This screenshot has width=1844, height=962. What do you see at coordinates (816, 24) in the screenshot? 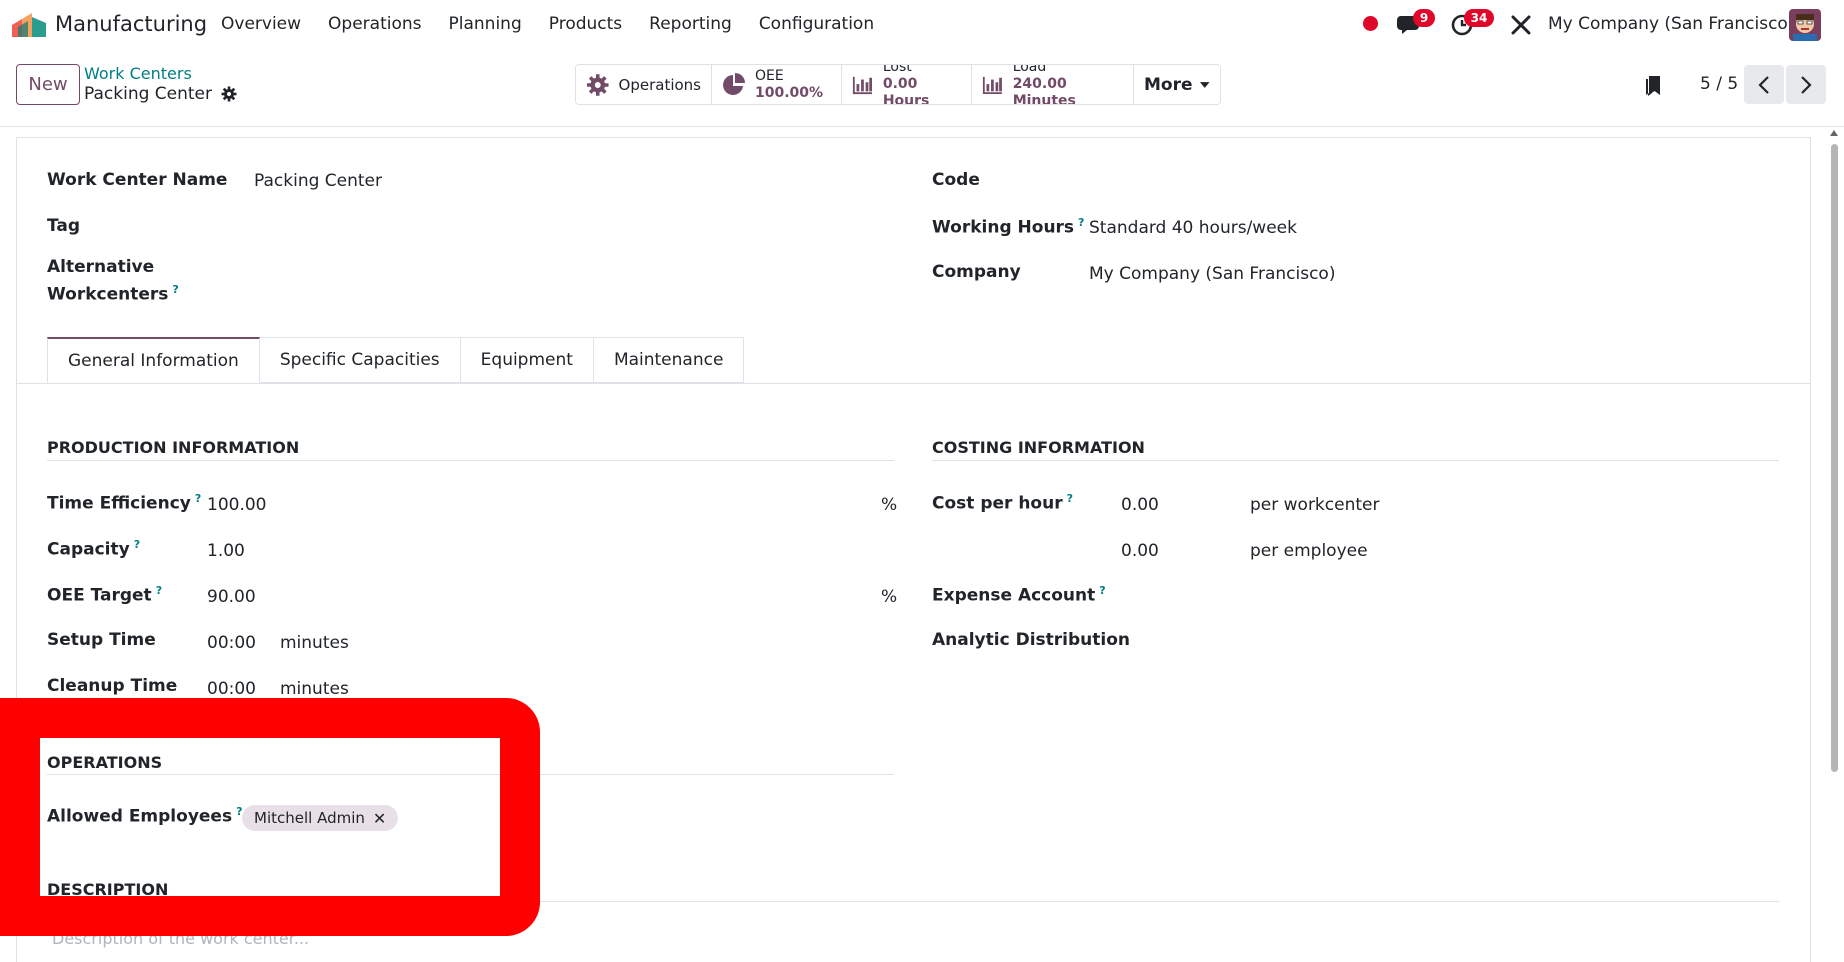
I see `menu-configuration: Configuration` at bounding box center [816, 24].